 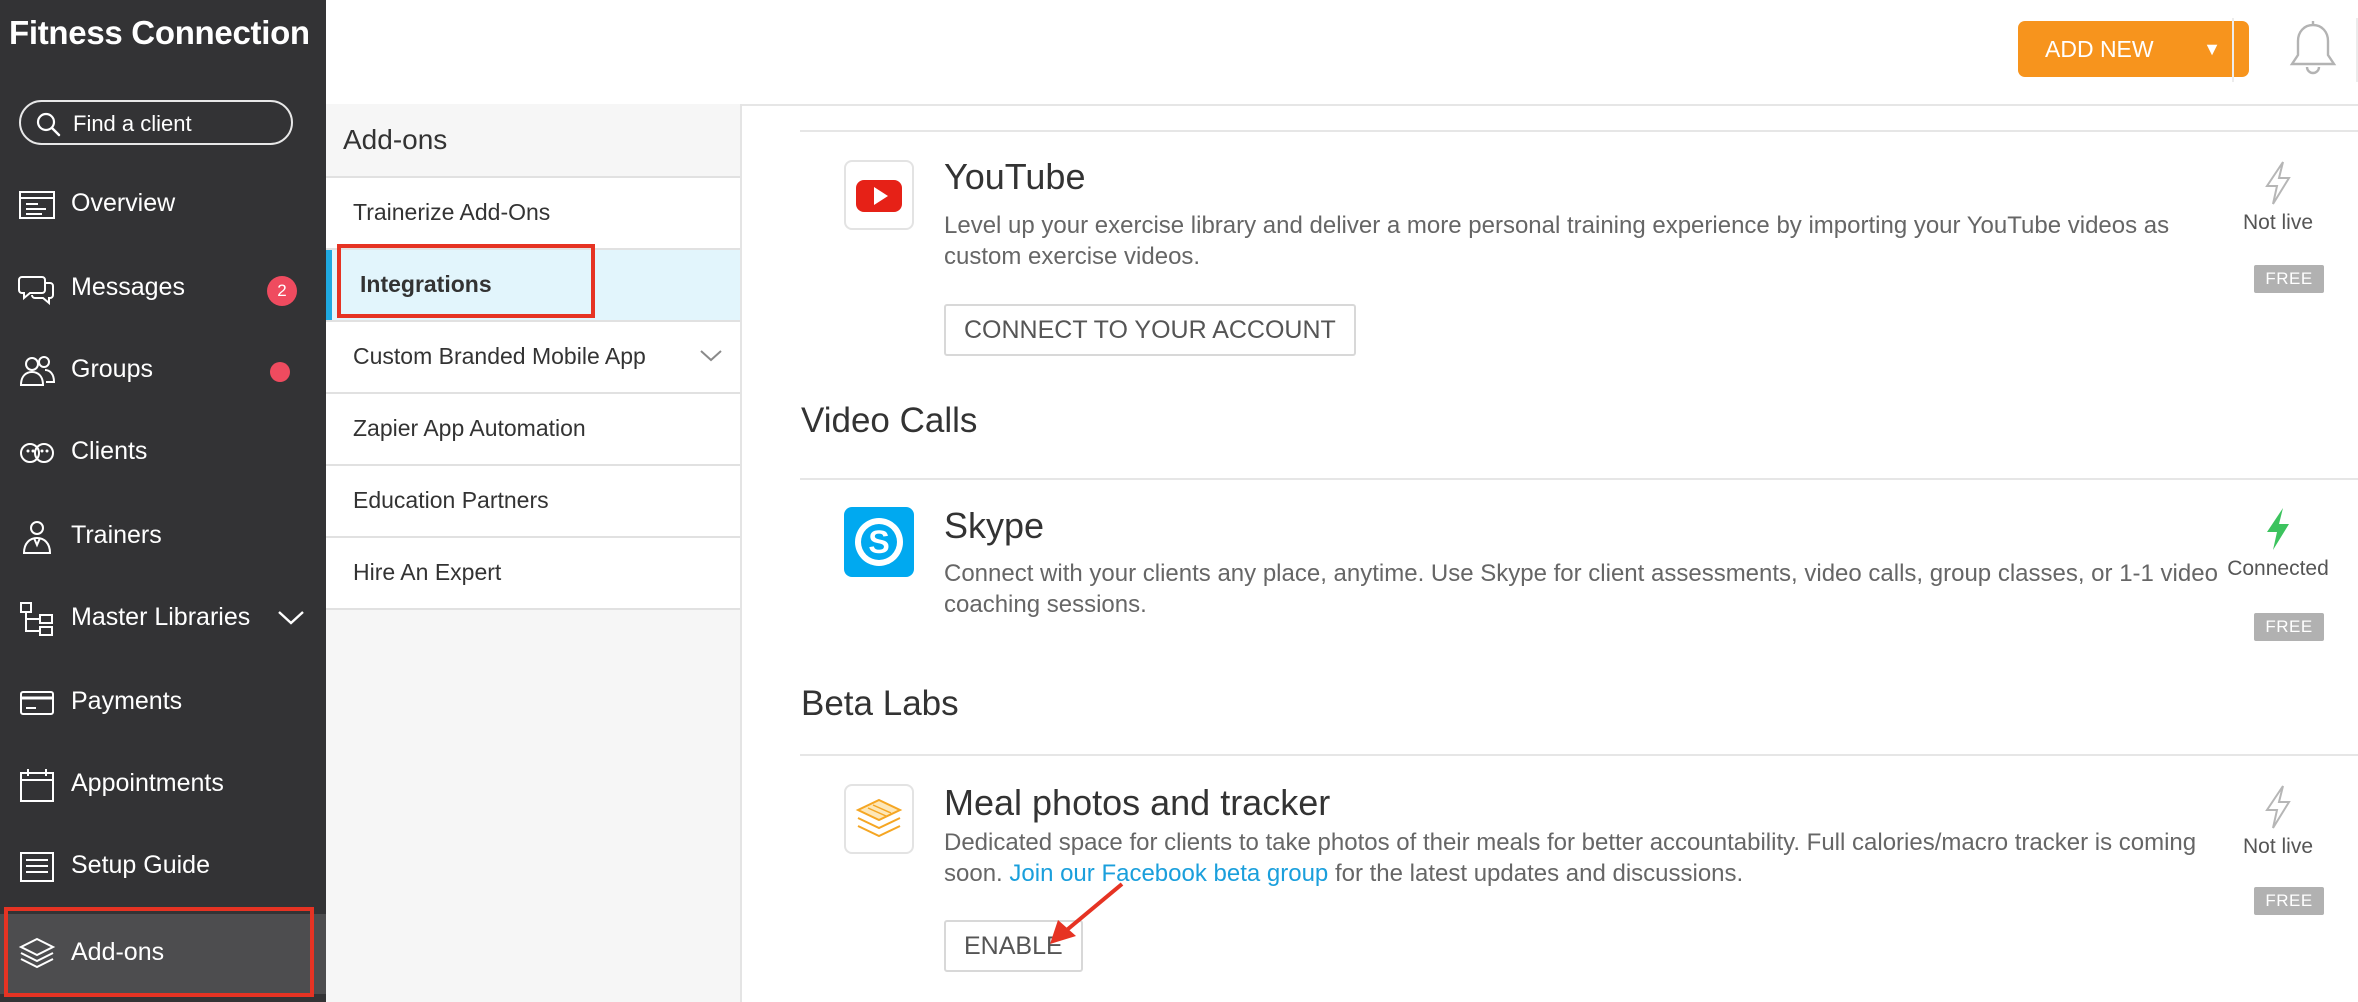 I want to click on nav-label: Setup Guide, so click(x=140, y=865).